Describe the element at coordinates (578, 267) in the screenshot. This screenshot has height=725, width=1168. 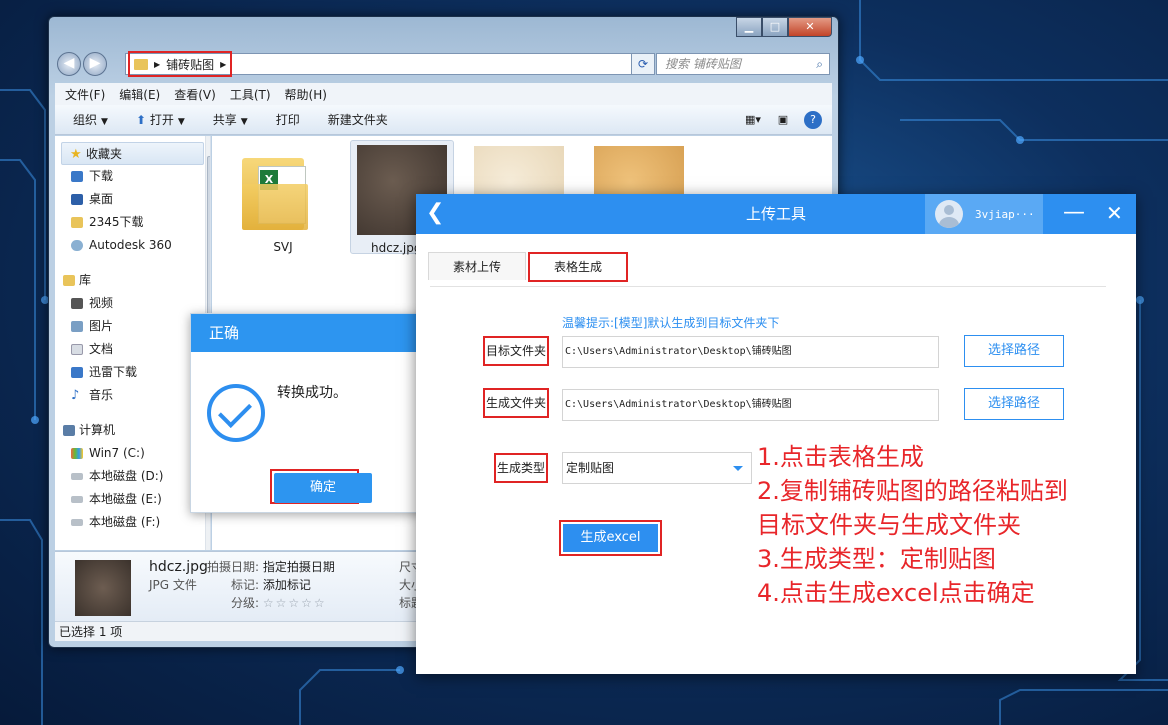
I see `tab-table-generate: 表格生成` at that location.